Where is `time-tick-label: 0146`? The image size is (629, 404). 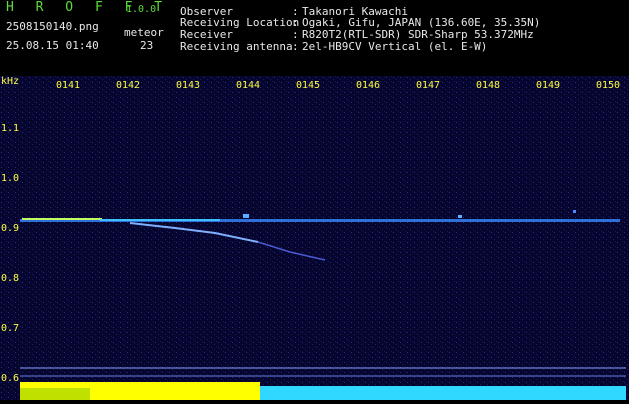
time-tick-label: 0146 is located at coordinates (368, 85).